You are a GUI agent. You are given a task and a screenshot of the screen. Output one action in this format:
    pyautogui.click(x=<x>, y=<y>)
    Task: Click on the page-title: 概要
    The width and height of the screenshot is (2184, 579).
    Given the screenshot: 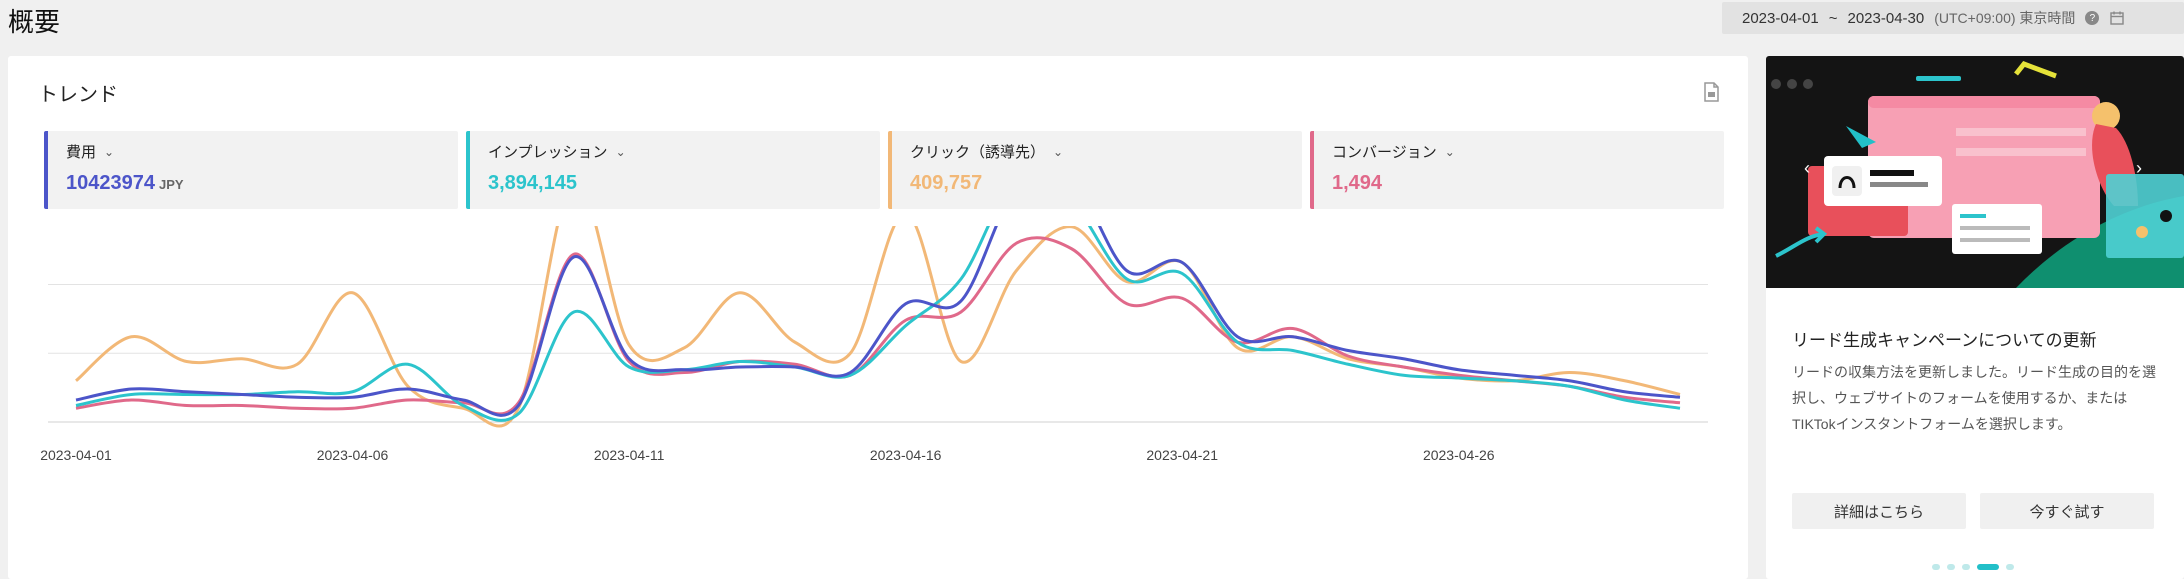 What is the action you would take?
    pyautogui.click(x=34, y=22)
    